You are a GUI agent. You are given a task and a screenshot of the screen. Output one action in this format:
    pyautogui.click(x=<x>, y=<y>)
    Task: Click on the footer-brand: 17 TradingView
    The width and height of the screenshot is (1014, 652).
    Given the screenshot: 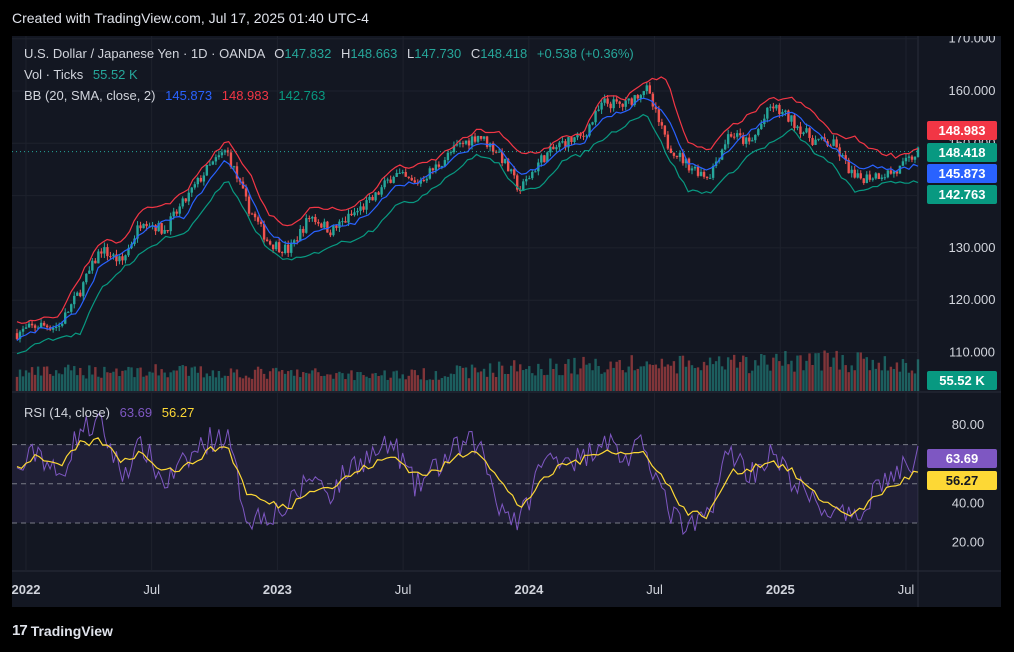 What is the action you would take?
    pyautogui.click(x=62, y=630)
    